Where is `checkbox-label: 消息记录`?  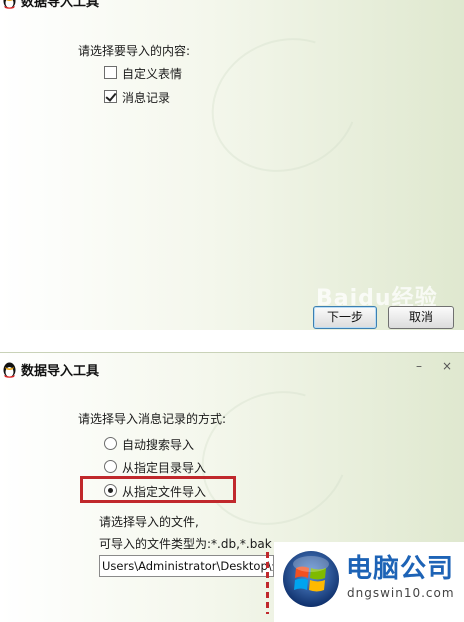
checkbox-label: 消息记录 is located at coordinates (146, 98).